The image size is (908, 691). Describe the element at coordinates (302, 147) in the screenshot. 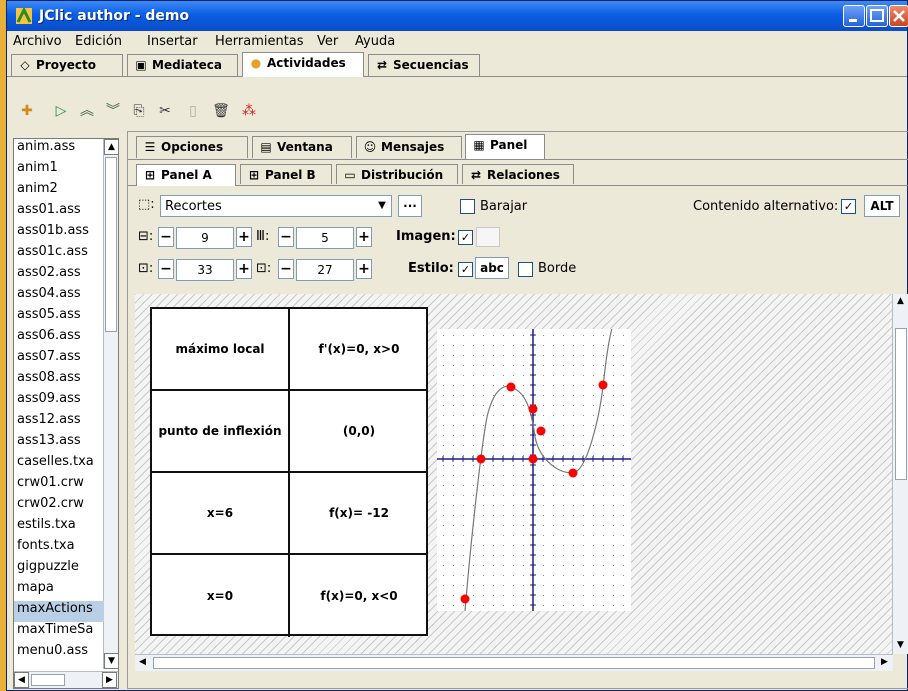

I see `tab-ventana: ▤ Ventana` at that location.